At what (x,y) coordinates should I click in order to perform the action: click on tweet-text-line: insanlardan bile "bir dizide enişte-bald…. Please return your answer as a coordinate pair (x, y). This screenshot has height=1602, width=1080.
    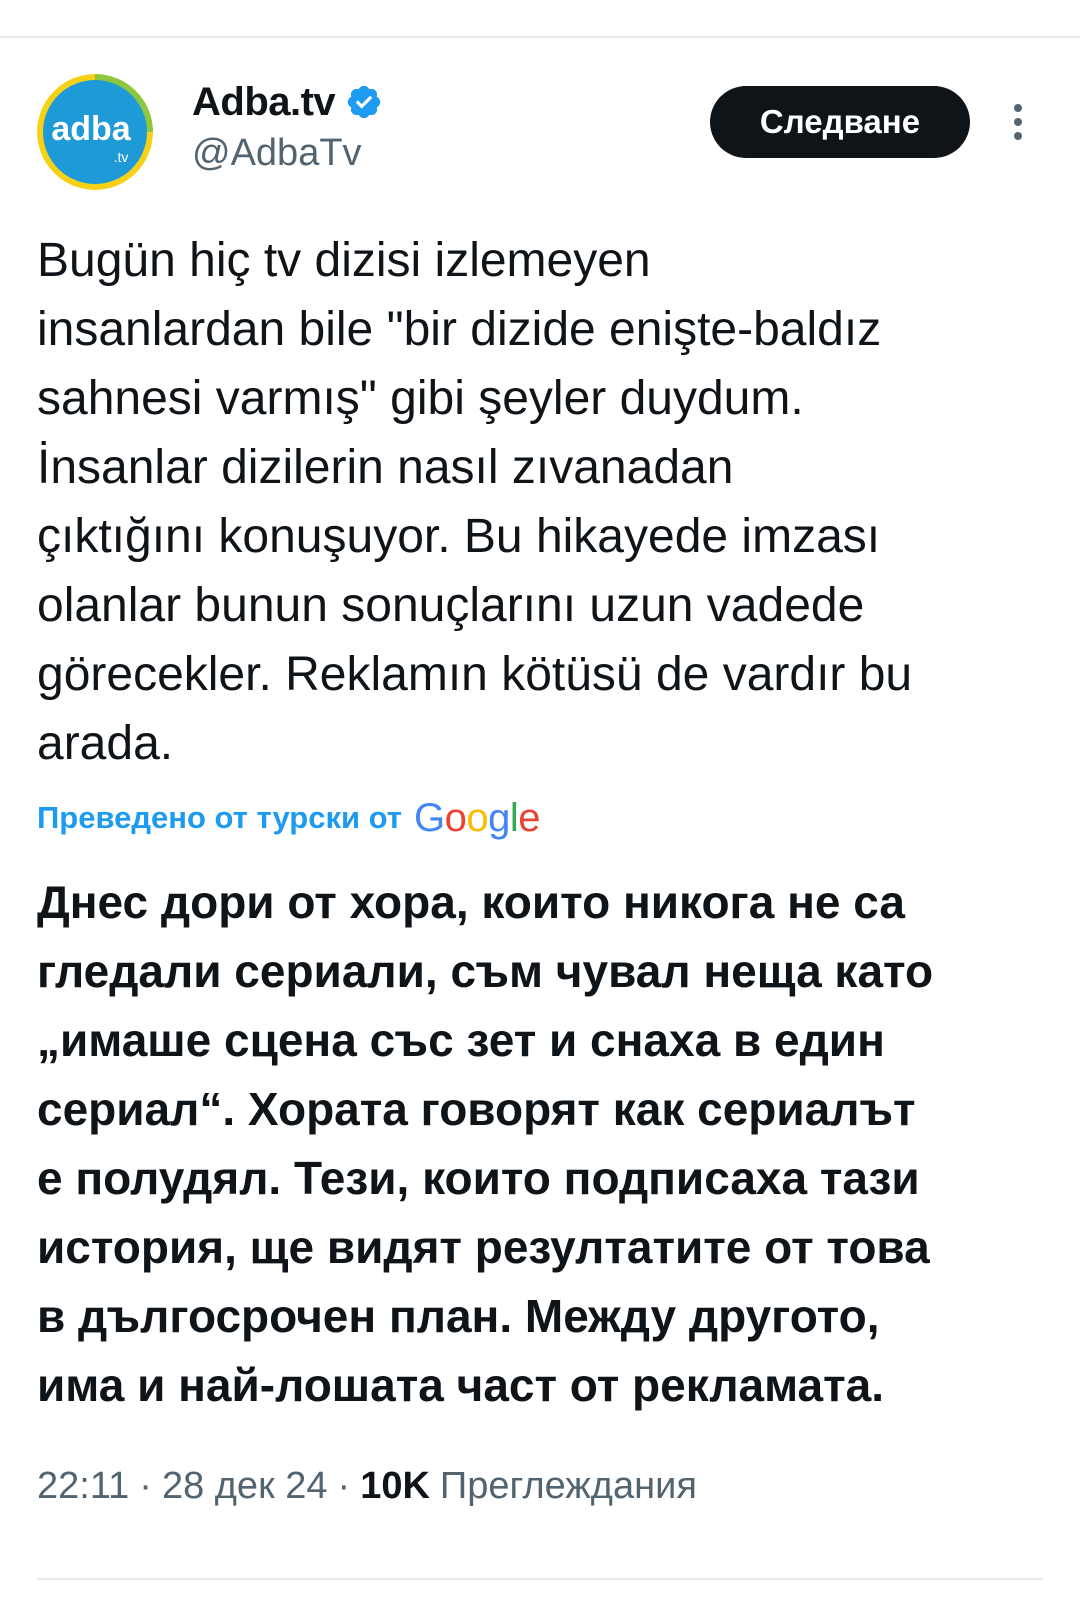
    Looking at the image, I should click on (459, 329).